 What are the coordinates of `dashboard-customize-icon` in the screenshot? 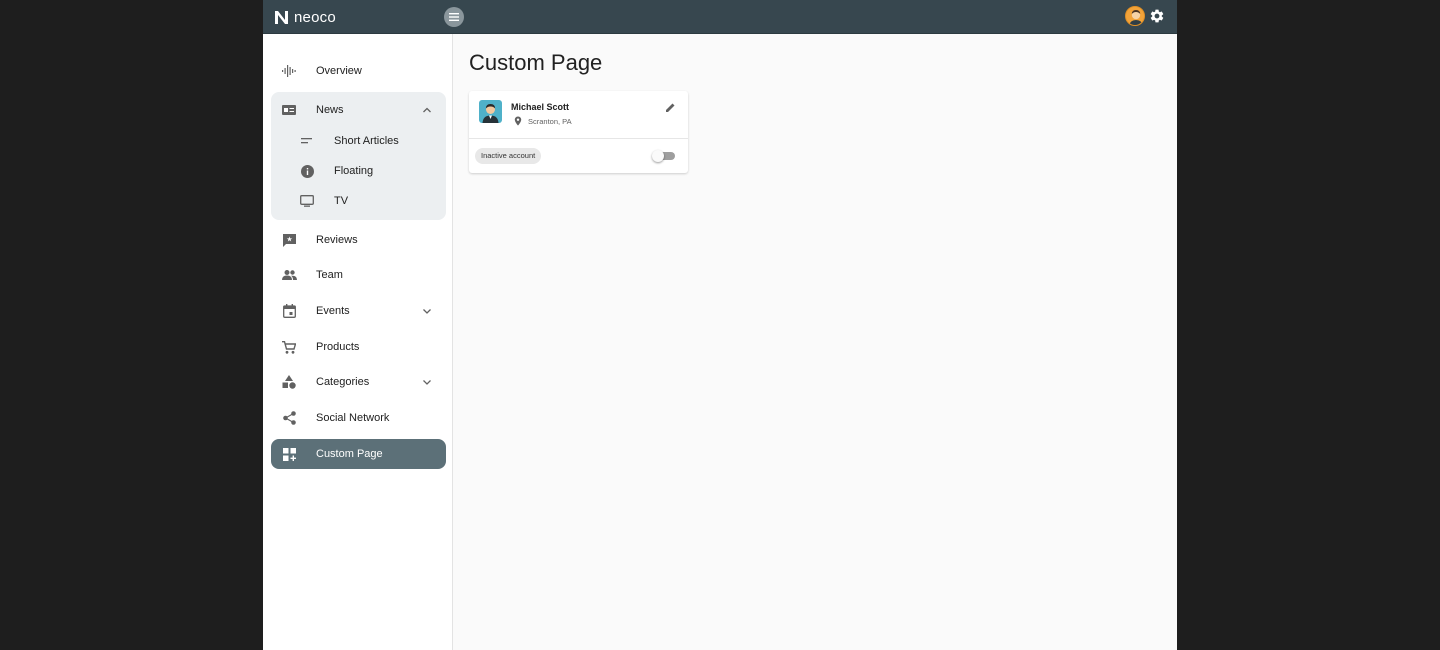 It's located at (289, 454).